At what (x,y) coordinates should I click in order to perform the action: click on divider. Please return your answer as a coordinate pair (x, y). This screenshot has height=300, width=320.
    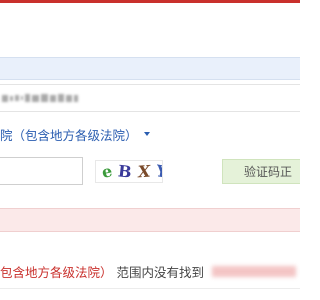
    Looking at the image, I should click on (150, 288).